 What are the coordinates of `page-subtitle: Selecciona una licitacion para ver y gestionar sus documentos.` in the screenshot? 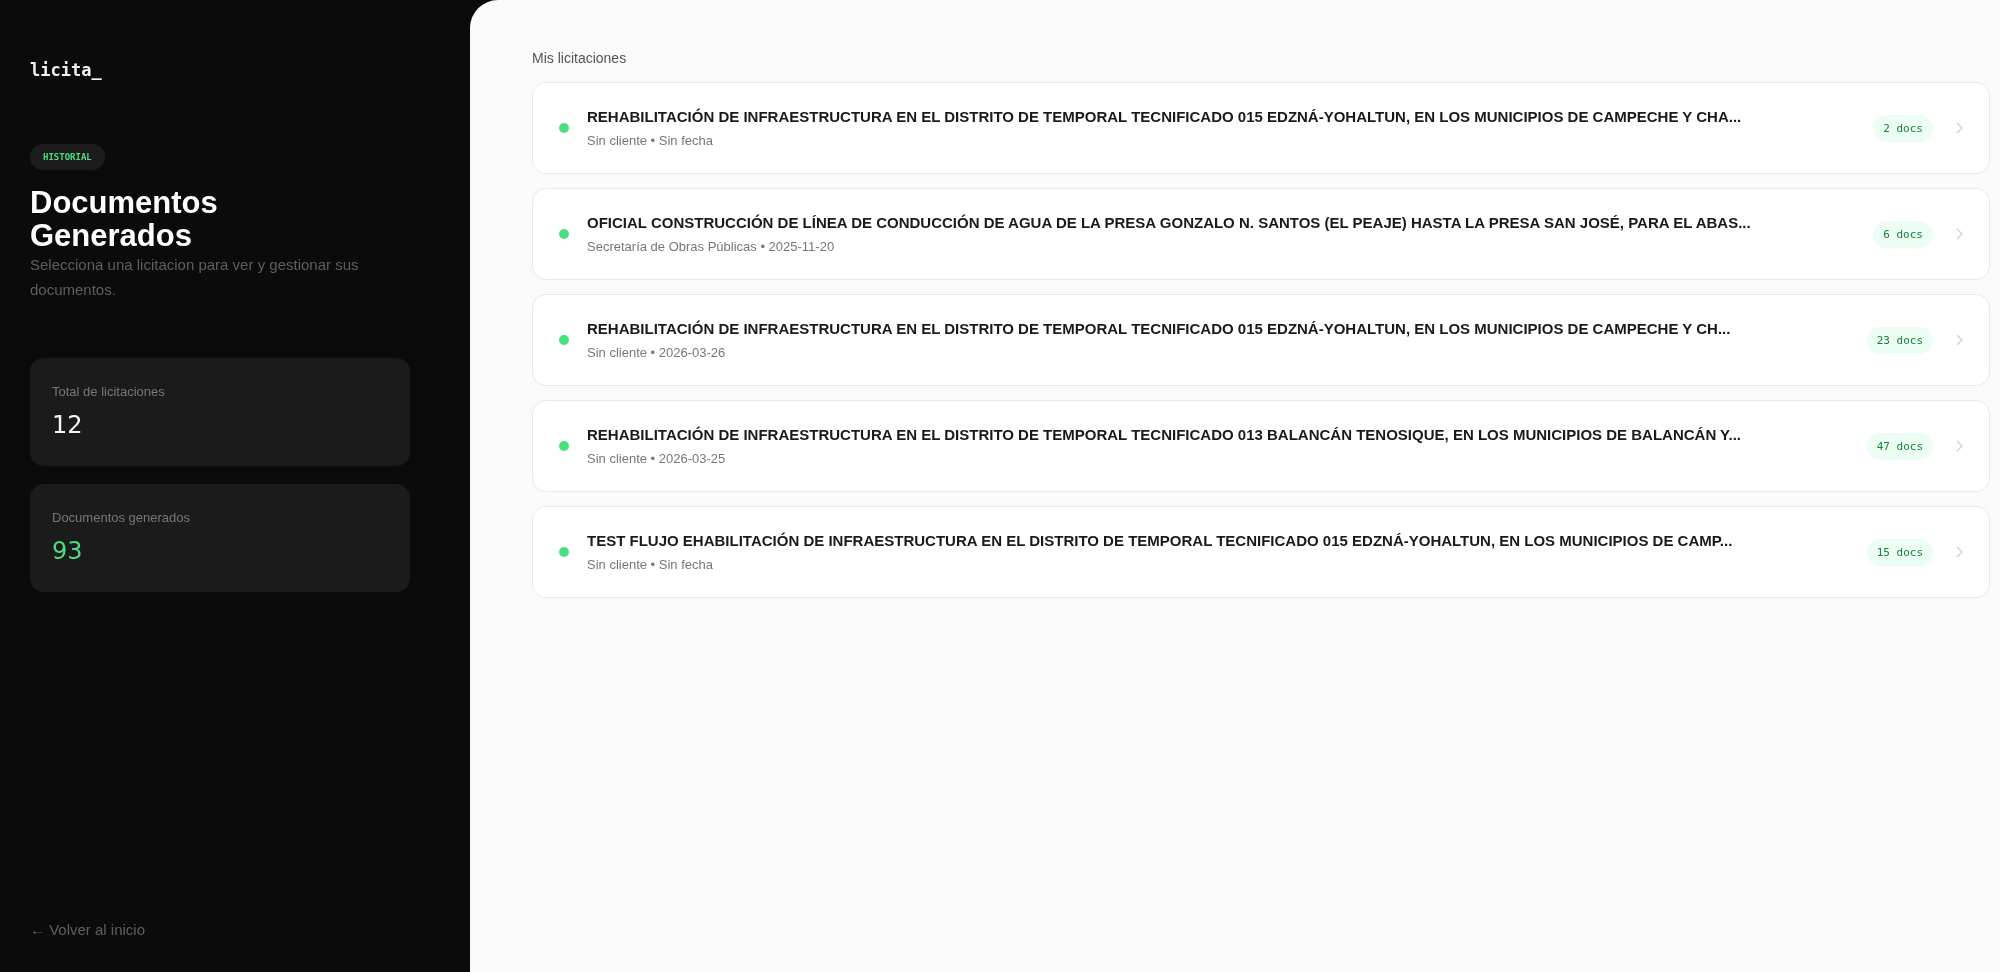 It's located at (195, 277).